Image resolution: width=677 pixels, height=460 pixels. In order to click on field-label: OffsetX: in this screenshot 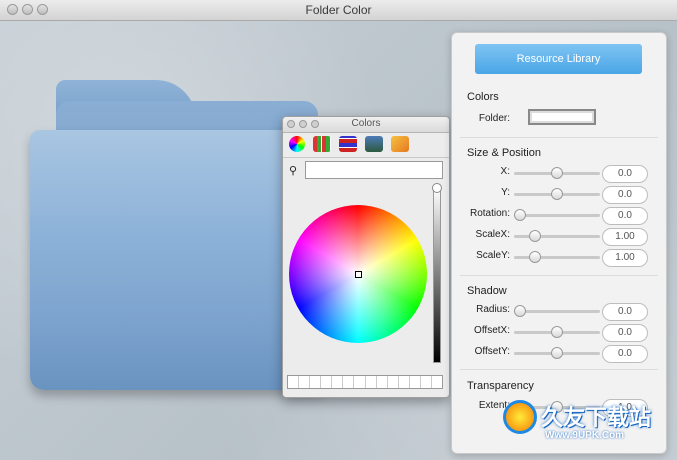, I will do `click(492, 330)`.